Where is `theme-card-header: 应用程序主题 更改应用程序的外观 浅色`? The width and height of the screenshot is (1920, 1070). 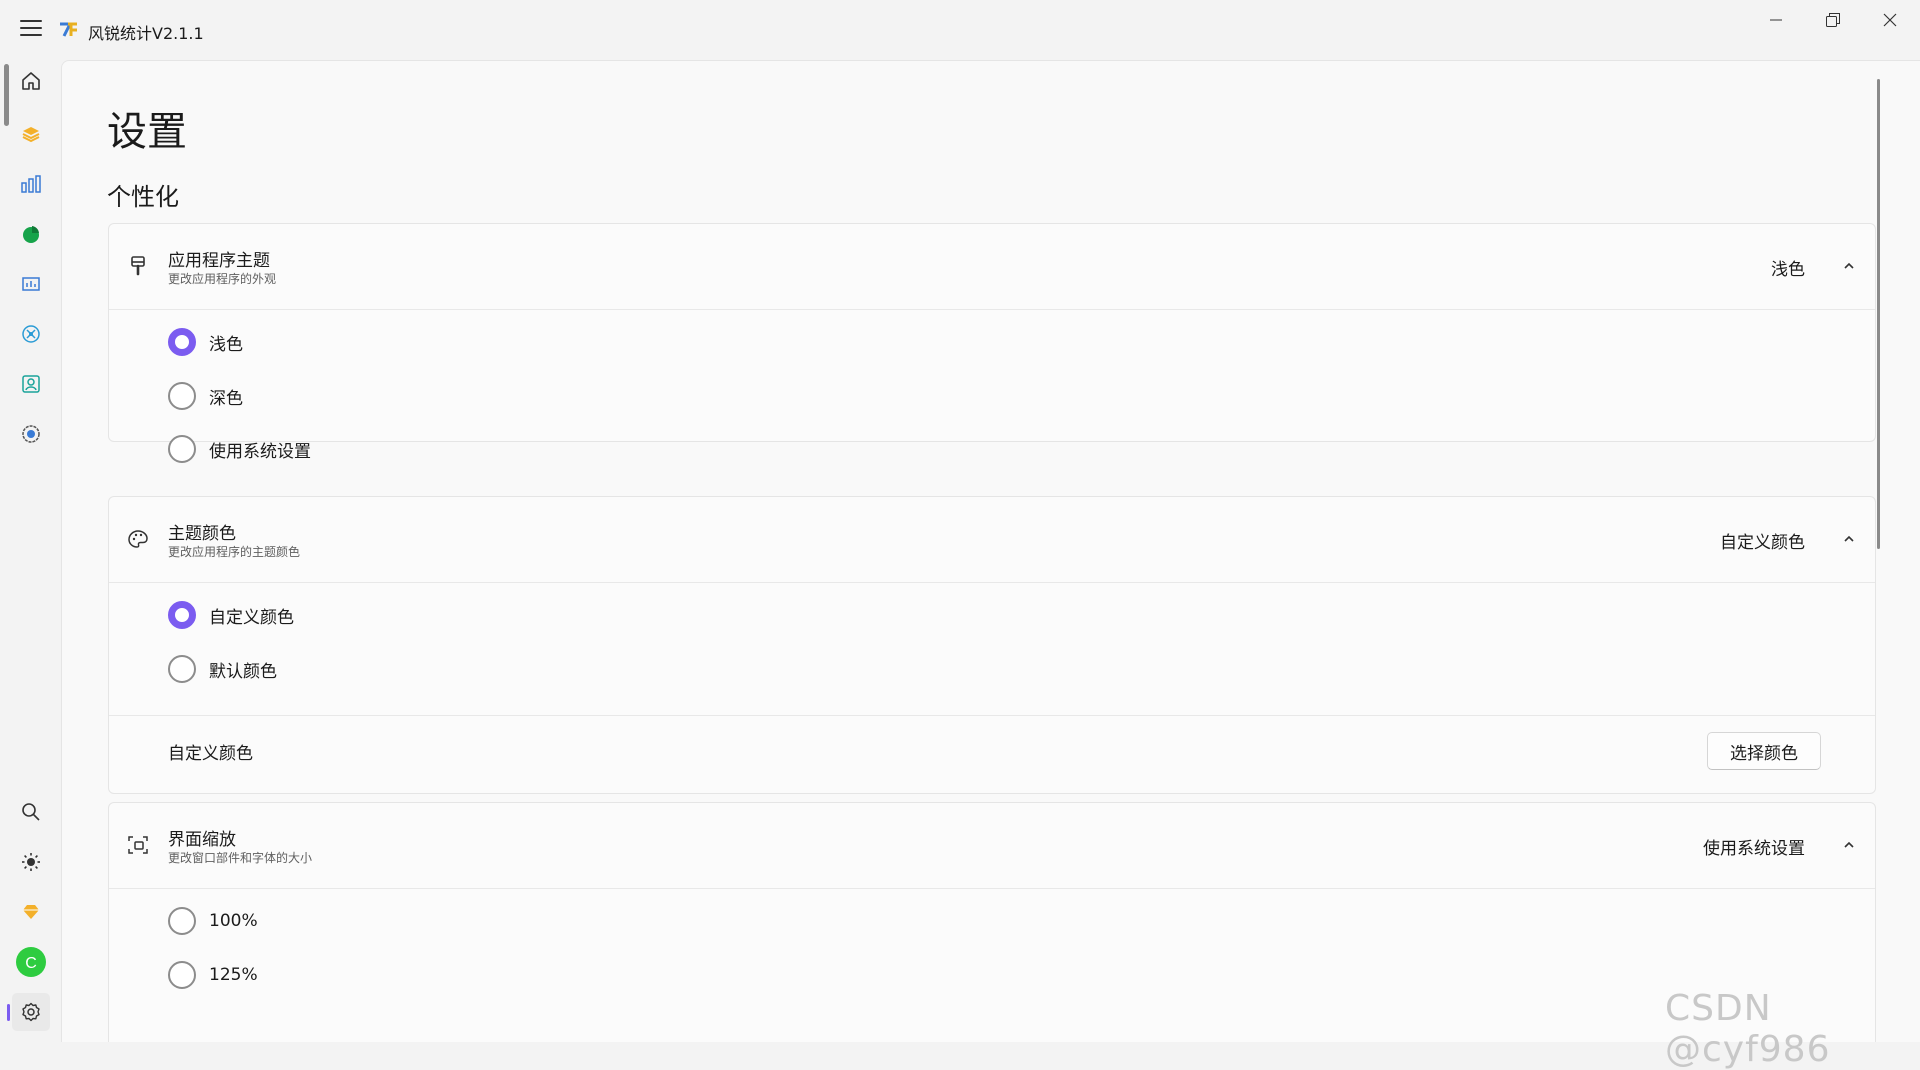 theme-card-header: 应用程序主题 更改应用程序的外观 浅色 is located at coordinates (992, 267).